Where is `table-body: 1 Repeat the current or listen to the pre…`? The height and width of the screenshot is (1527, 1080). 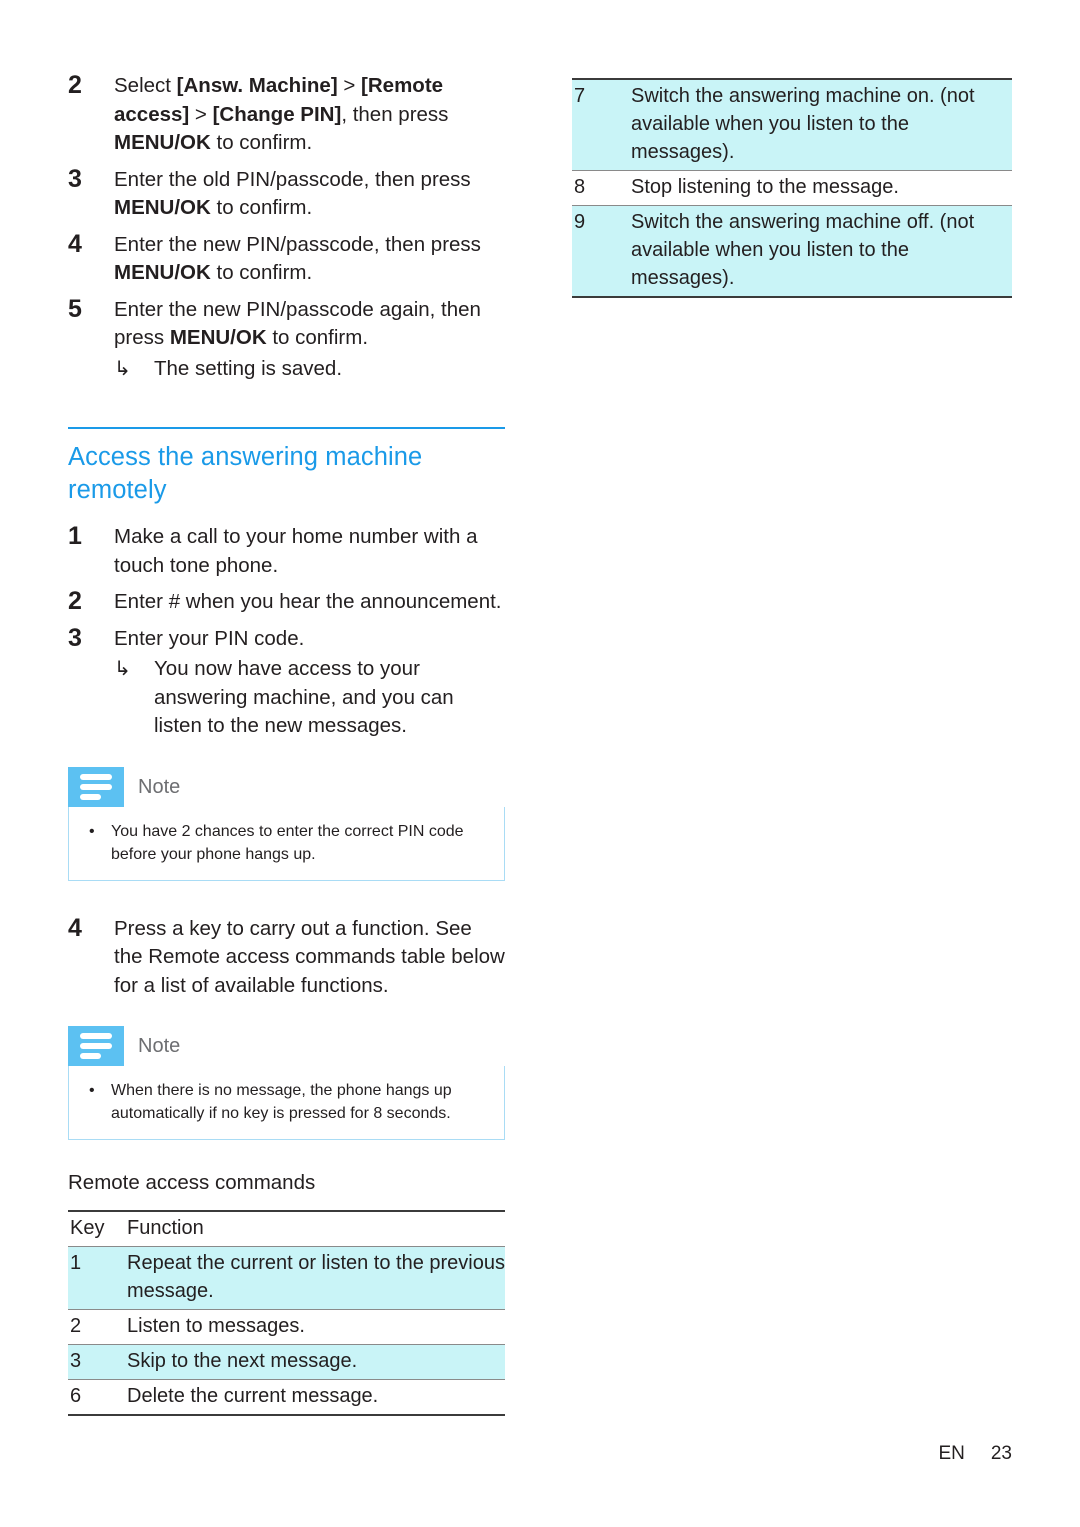 table-body: 1 Repeat the current or listen to the pre… is located at coordinates (286, 1331).